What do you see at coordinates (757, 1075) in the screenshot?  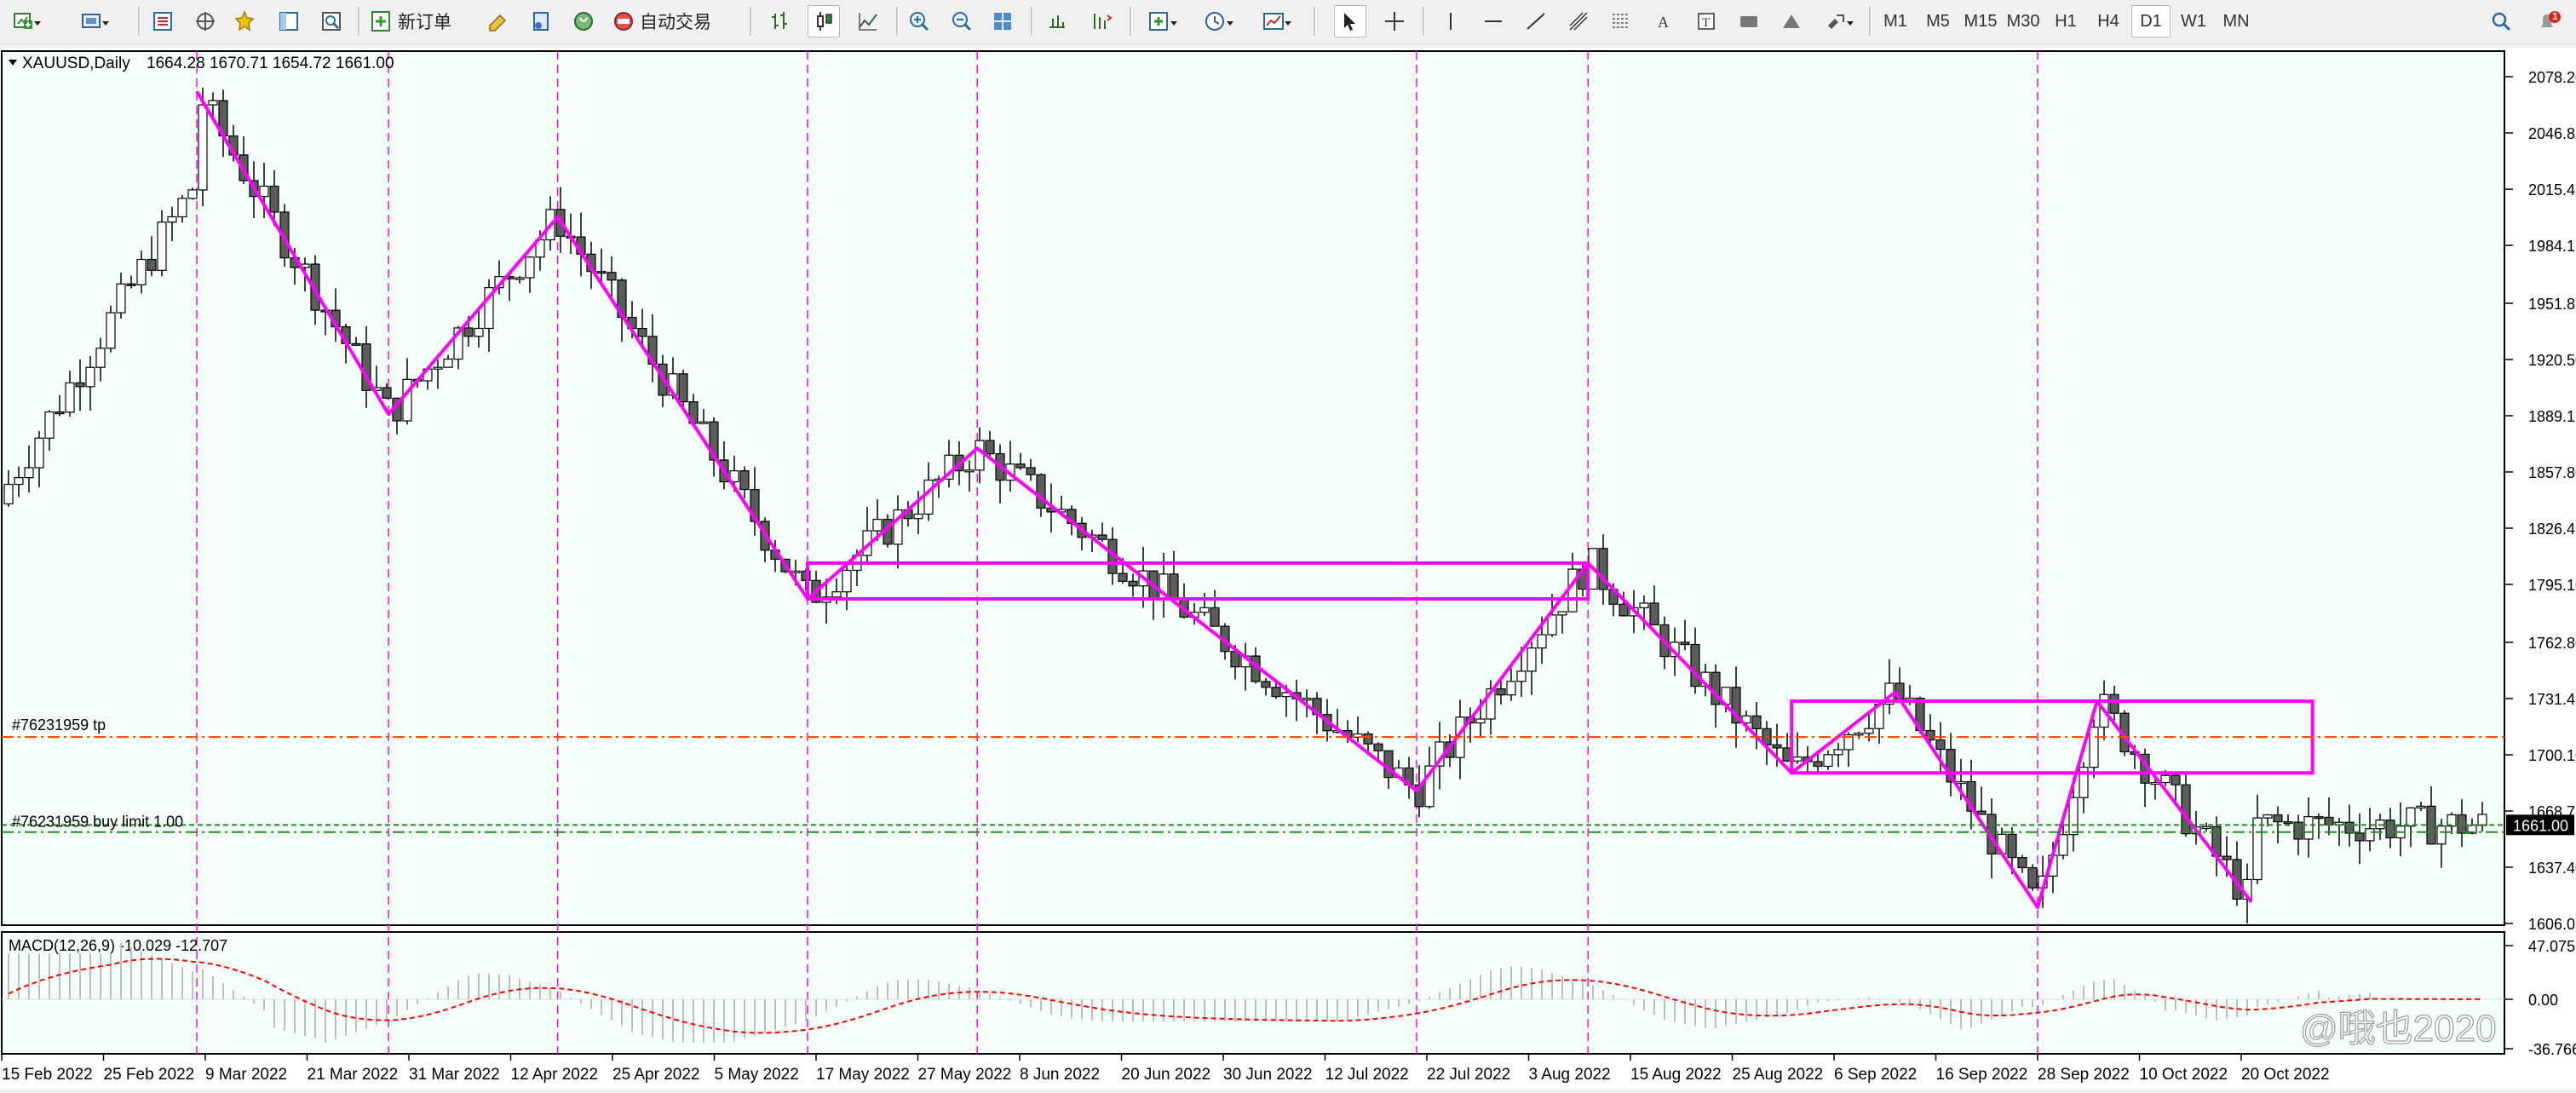 I see `date-tick-label: 5 May 2022` at bounding box center [757, 1075].